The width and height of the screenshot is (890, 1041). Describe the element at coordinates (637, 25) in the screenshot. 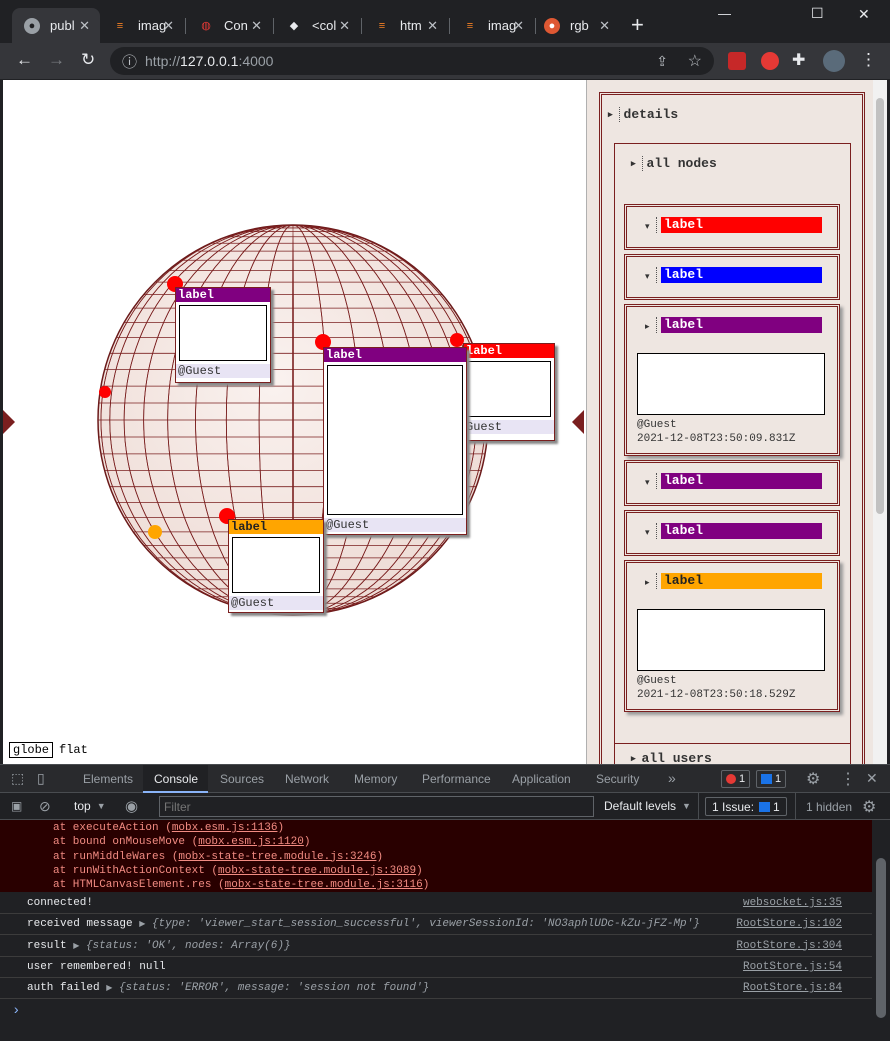

I see `new-tab-button: +` at that location.